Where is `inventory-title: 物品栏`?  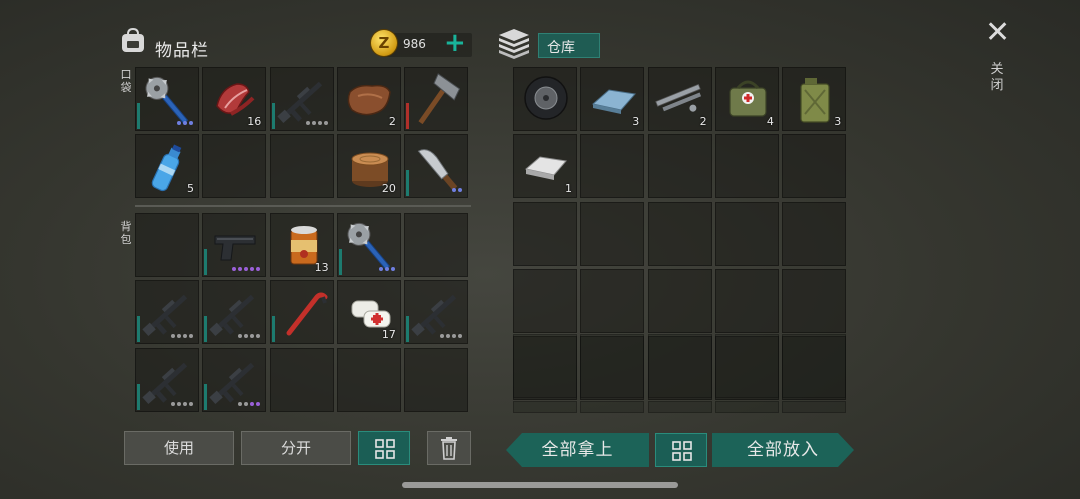 inventory-title: 物品栏 is located at coordinates (182, 51).